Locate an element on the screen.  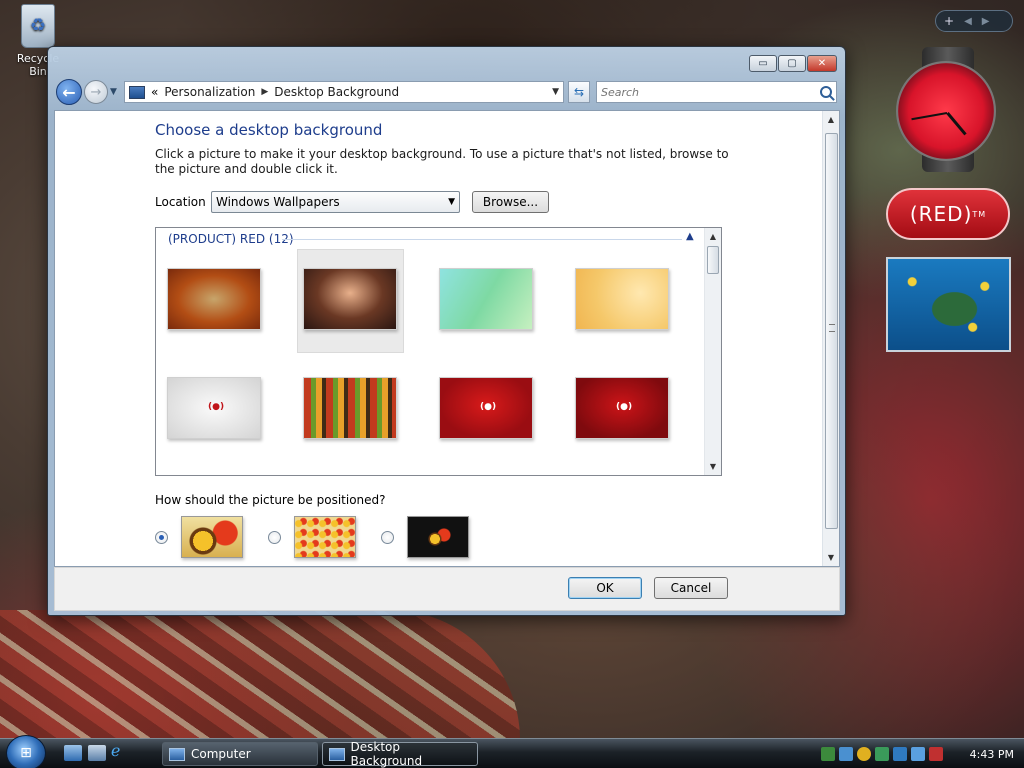
location-select: Windows Wallpapers ▼ is located at coordinates (335, 202).